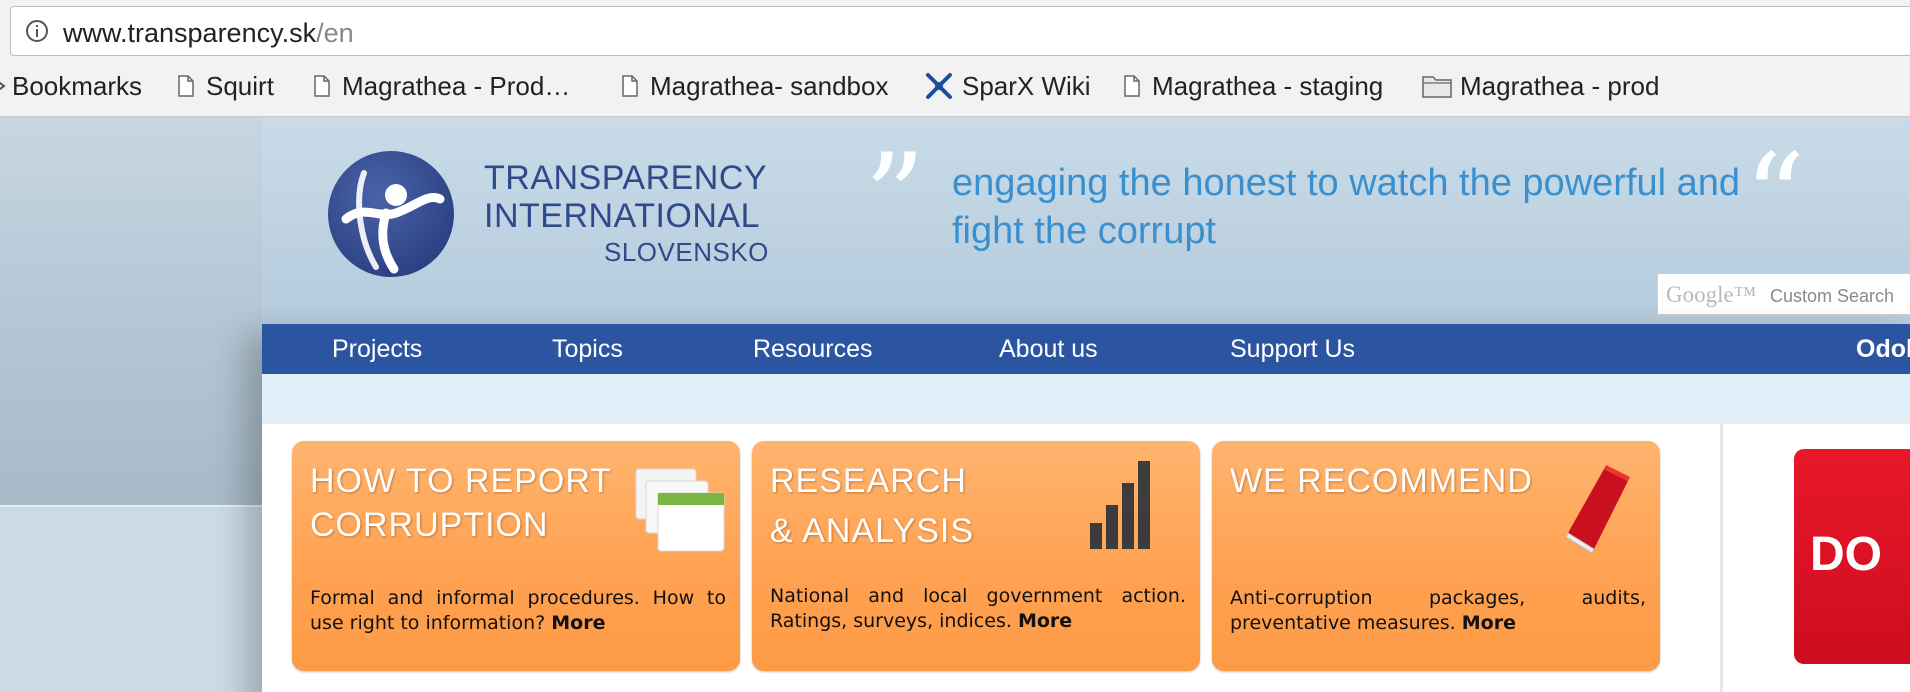 The height and width of the screenshot is (692, 1910). I want to click on url-host: www.transparency.sk, so click(190, 33).